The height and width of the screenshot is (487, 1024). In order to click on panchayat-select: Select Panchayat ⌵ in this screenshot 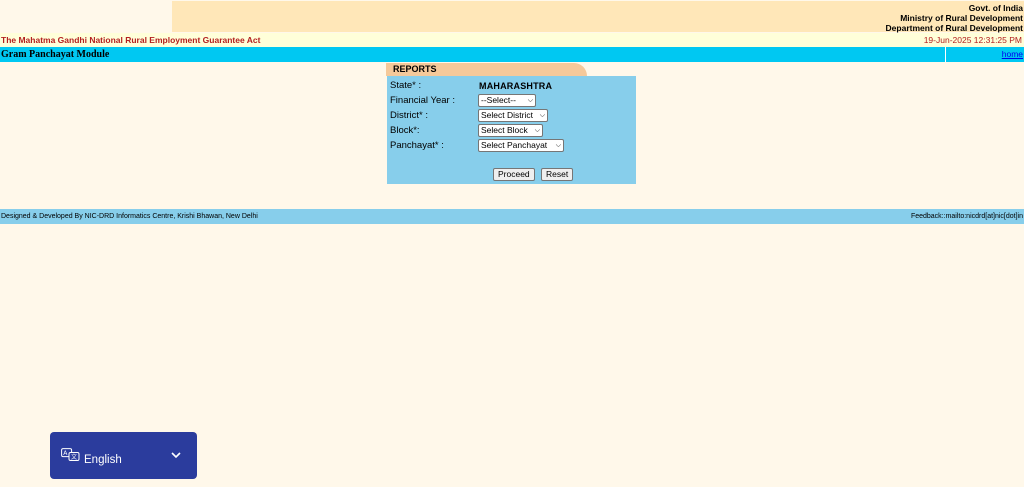, I will do `click(521, 145)`.